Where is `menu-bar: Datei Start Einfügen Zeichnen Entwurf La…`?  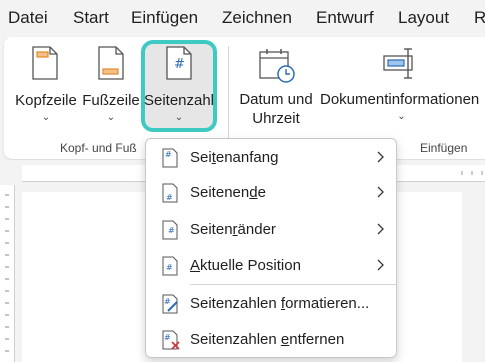 menu-bar: Datei Start Einfügen Zeichnen Entwurf La… is located at coordinates (242, 18).